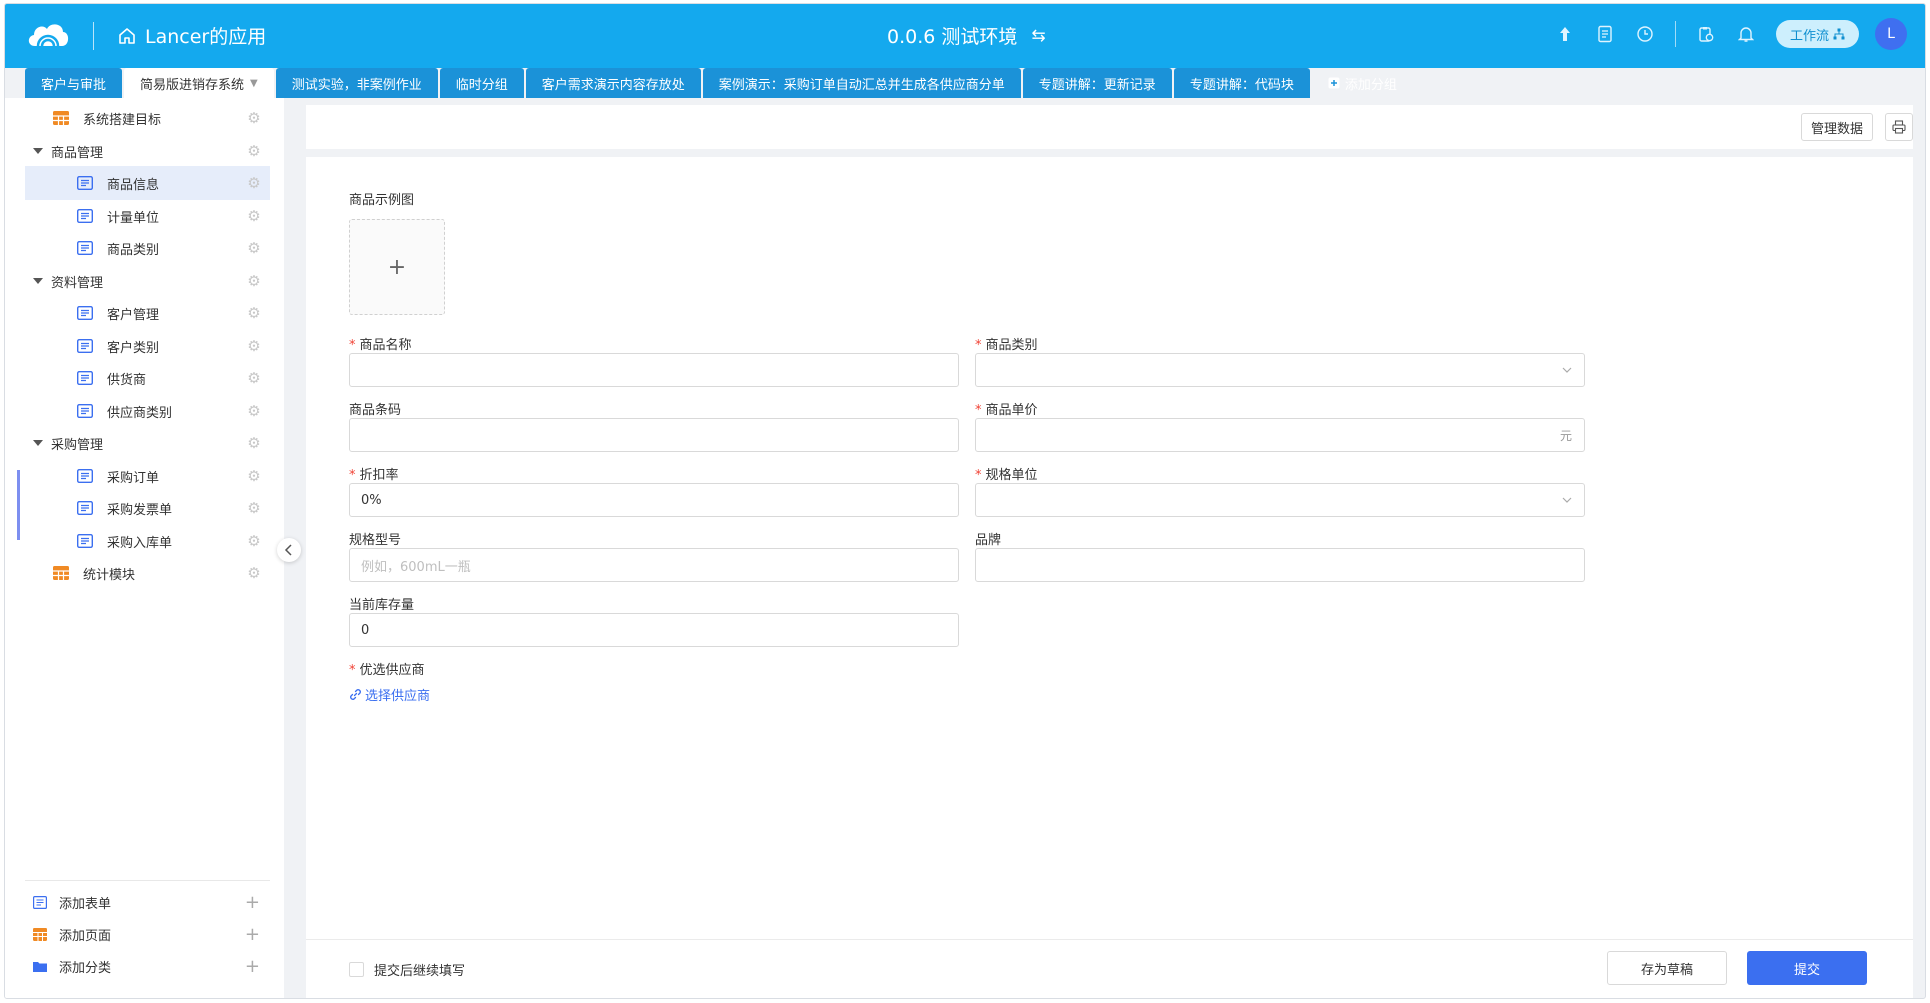  What do you see at coordinates (654, 630) in the screenshot?
I see `current-stock-input: 0` at bounding box center [654, 630].